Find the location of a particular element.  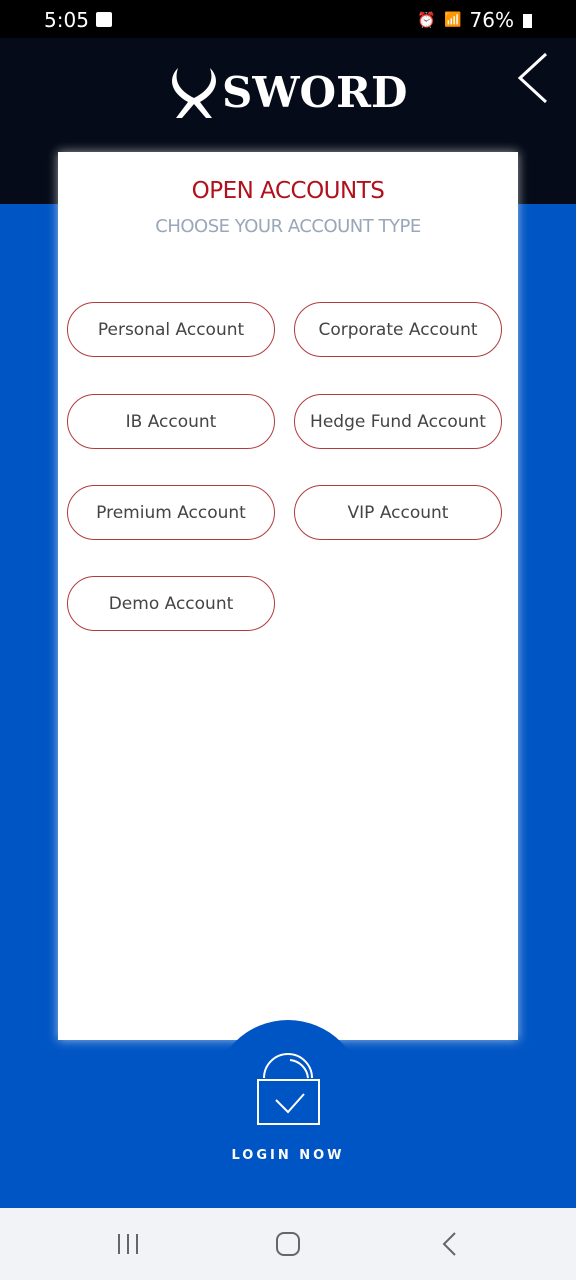

login-now-link: LOGIN NOW is located at coordinates (288, 1155).